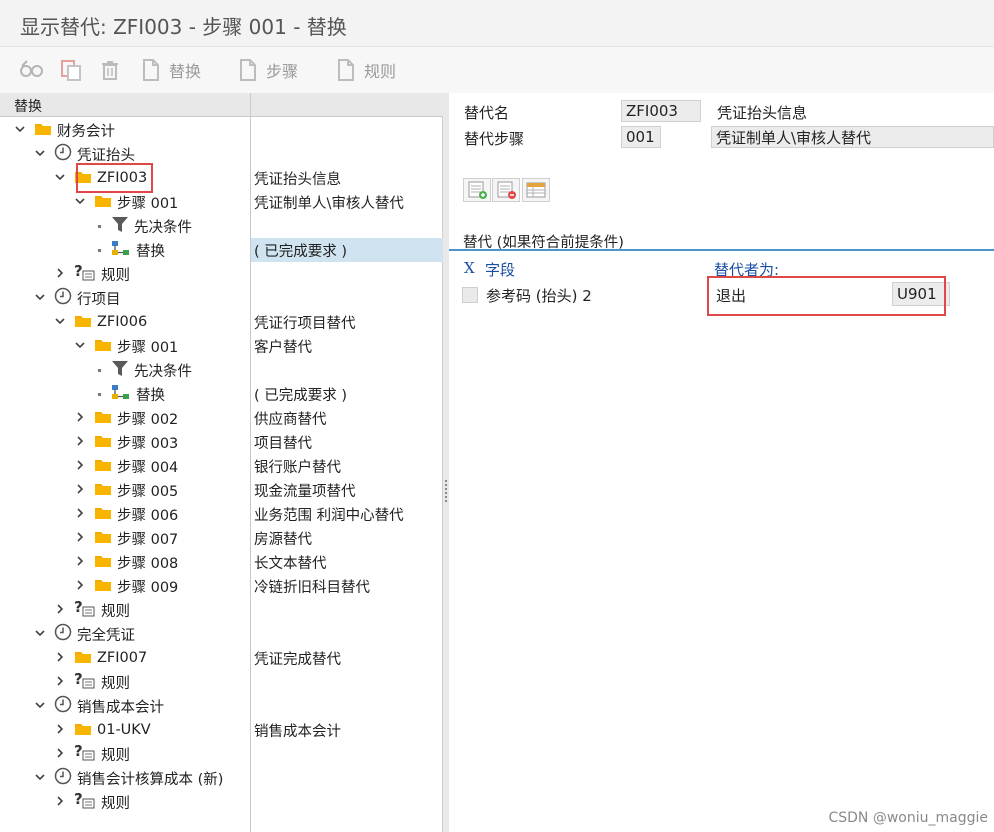  What do you see at coordinates (221, 514) in the screenshot?
I see `tree-row: 步骤 006 业务范围 利润中心替代` at bounding box center [221, 514].